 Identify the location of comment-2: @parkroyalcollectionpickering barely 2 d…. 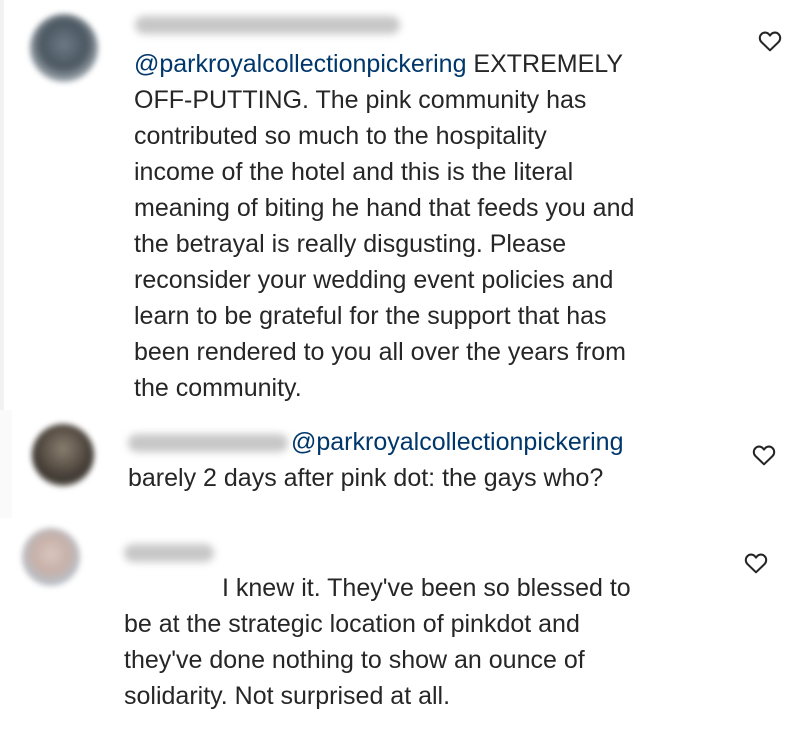
(400, 464).